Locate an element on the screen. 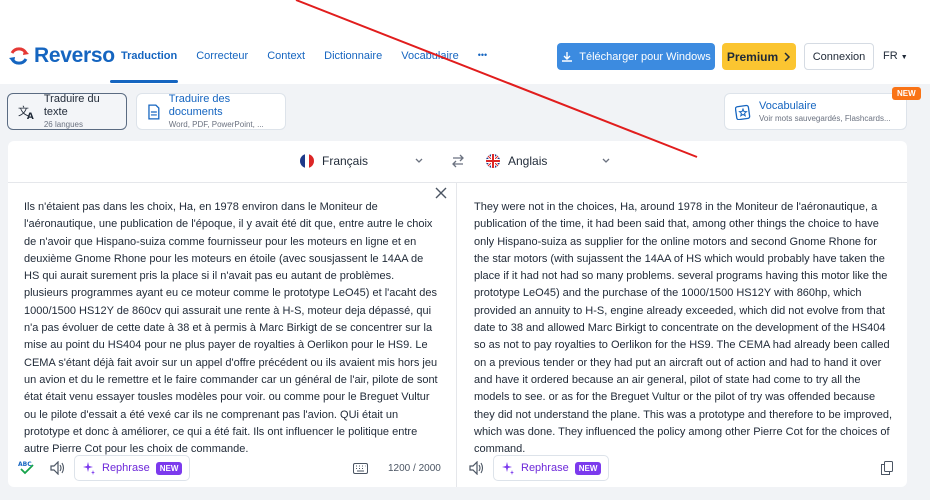 The image size is (930, 500). premium-button: Premium is located at coordinates (759, 56).